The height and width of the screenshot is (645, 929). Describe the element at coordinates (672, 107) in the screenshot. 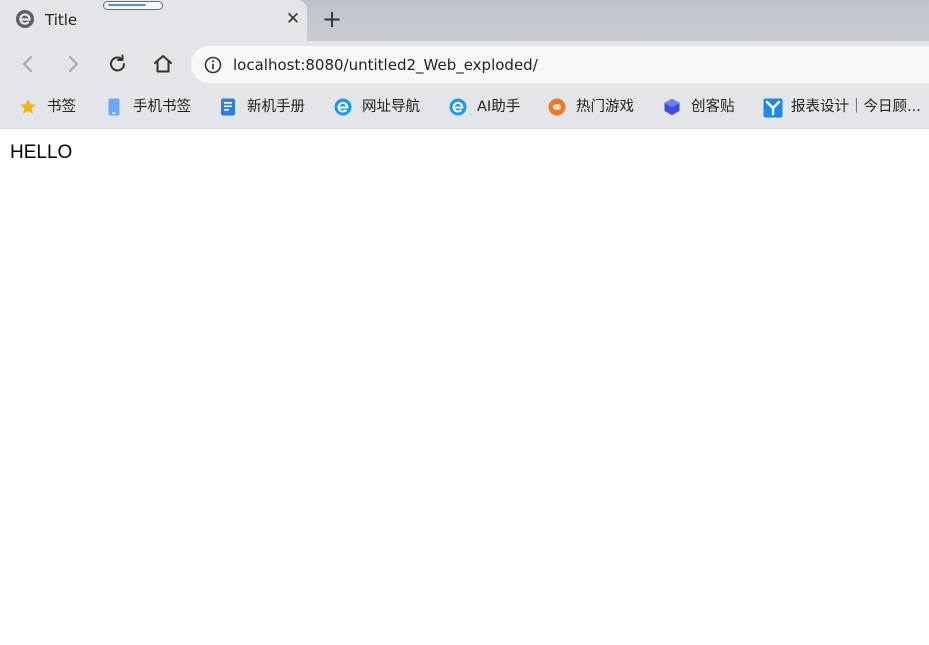

I see `chuangke-icon` at that location.